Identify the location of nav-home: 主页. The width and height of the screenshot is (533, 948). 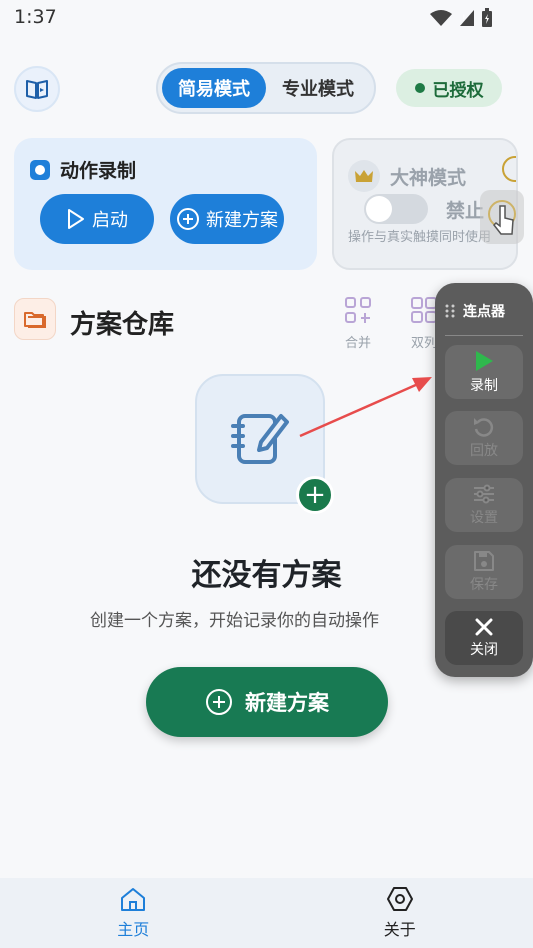
(133, 913).